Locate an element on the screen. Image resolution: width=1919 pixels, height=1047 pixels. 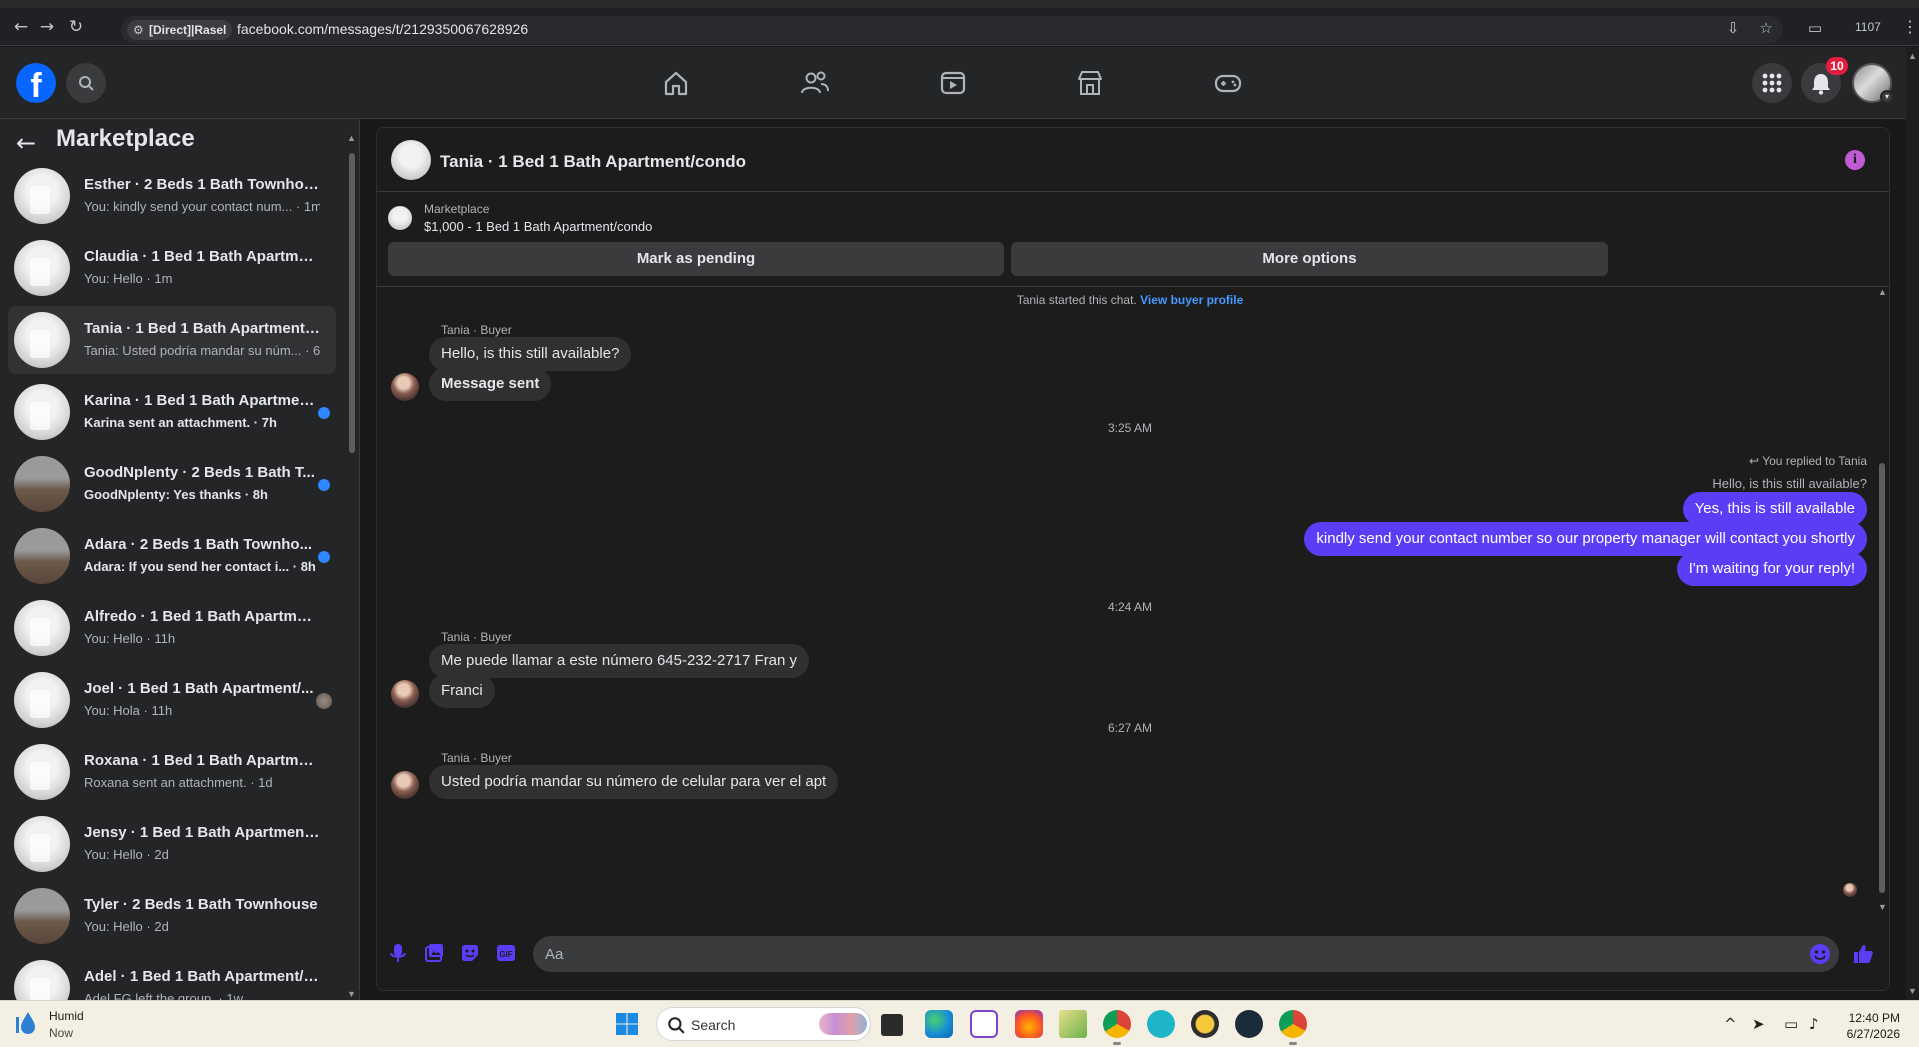
account-avatar: ▾ is located at coordinates (1873, 83).